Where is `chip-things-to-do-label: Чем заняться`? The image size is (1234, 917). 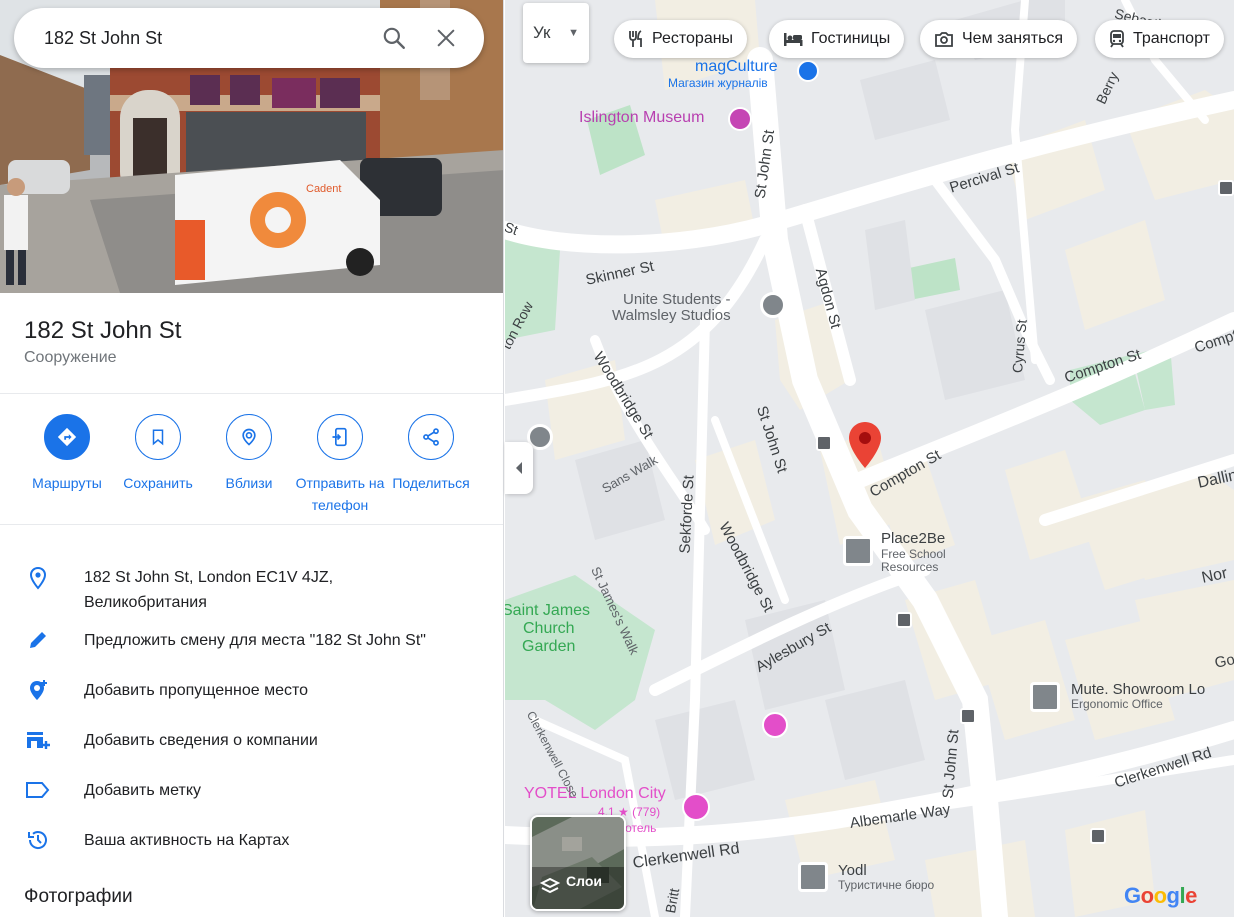 chip-things-to-do-label: Чем заняться is located at coordinates (1013, 38).